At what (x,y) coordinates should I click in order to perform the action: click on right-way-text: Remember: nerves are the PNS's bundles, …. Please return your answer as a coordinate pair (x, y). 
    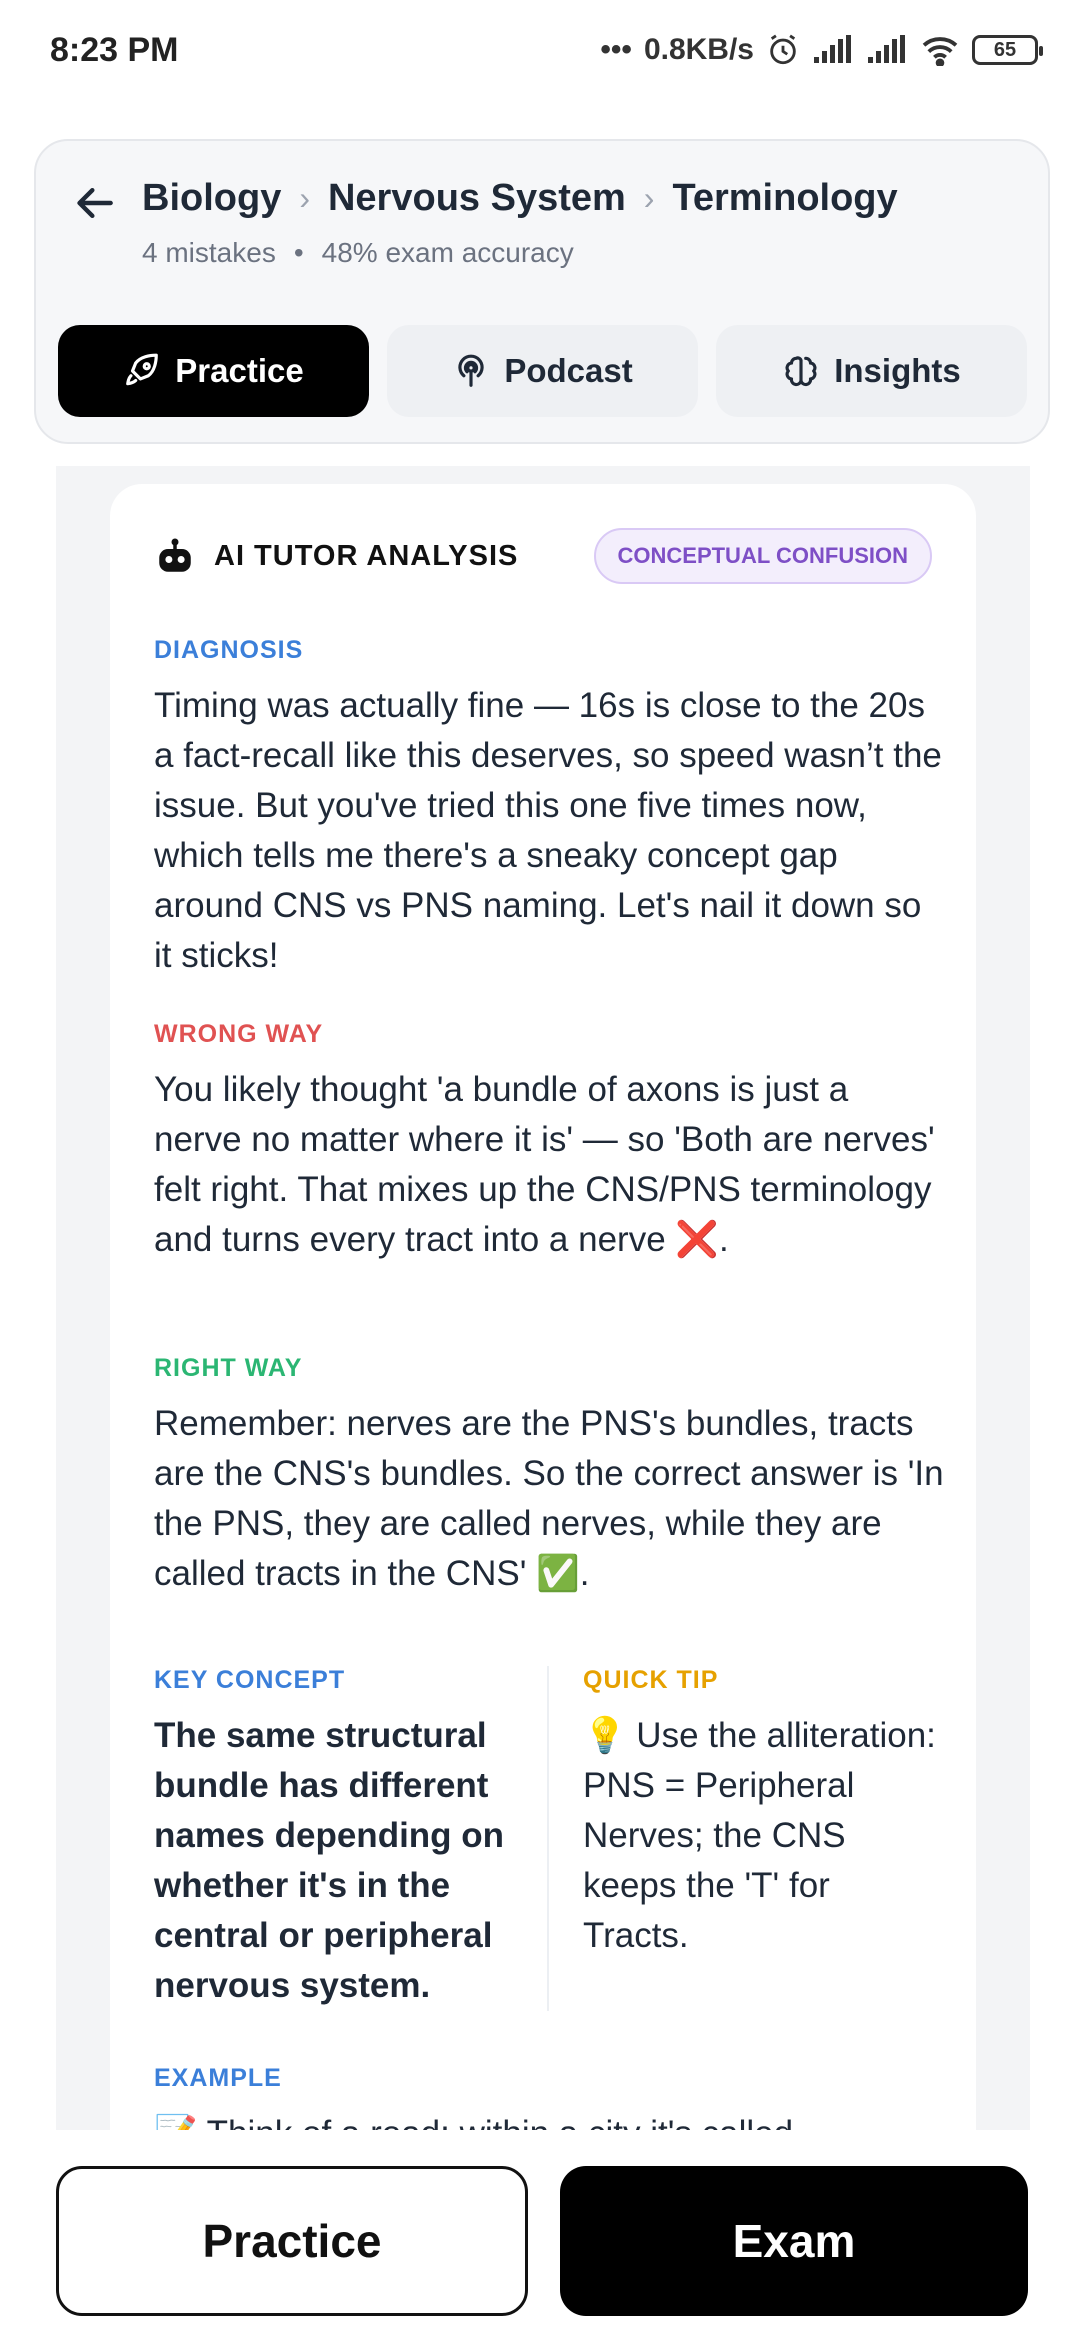
    Looking at the image, I should click on (549, 1498).